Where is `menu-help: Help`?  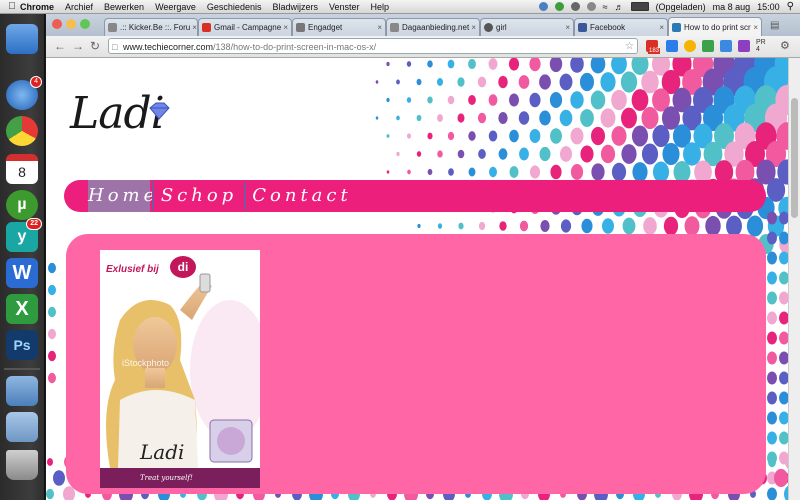 menu-help: Help is located at coordinates (380, 7).